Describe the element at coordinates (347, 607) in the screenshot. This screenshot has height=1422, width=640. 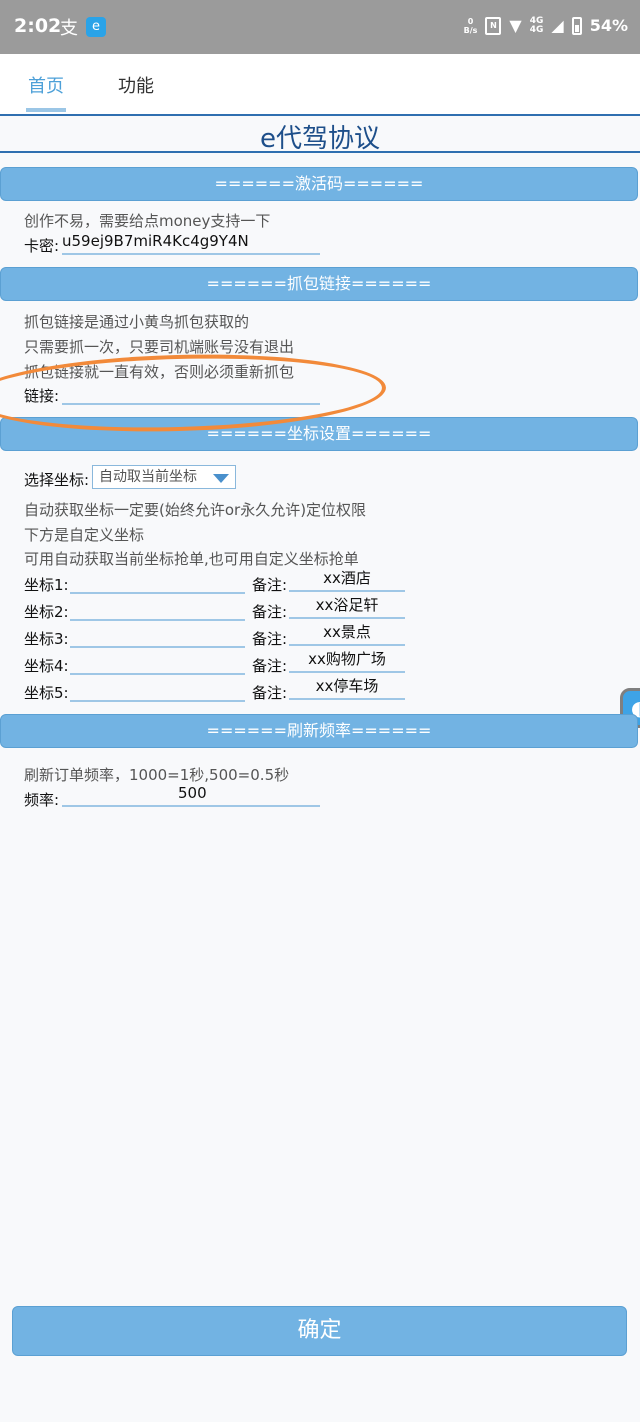
I see `remark-input-2: xx浴足轩` at that location.